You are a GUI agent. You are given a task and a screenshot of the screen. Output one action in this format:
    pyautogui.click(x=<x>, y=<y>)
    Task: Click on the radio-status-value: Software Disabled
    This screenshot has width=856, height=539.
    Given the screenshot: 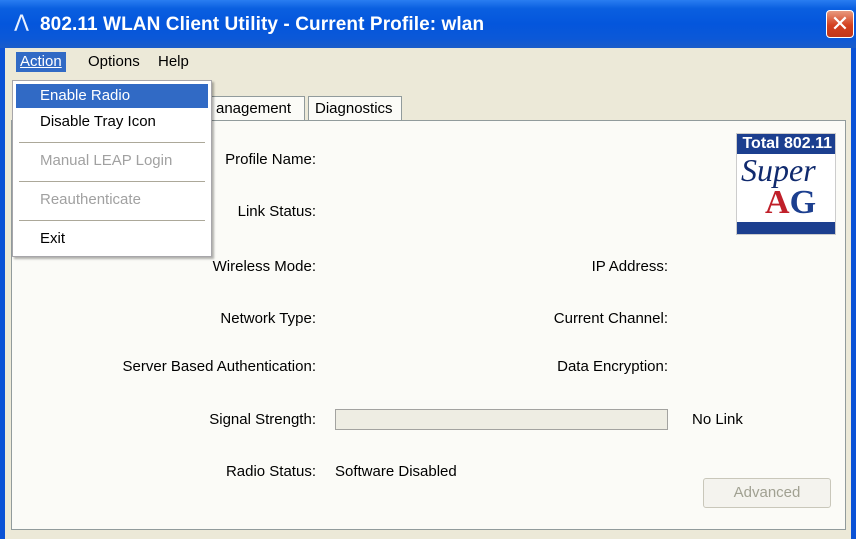 What is the action you would take?
    pyautogui.click(x=396, y=471)
    